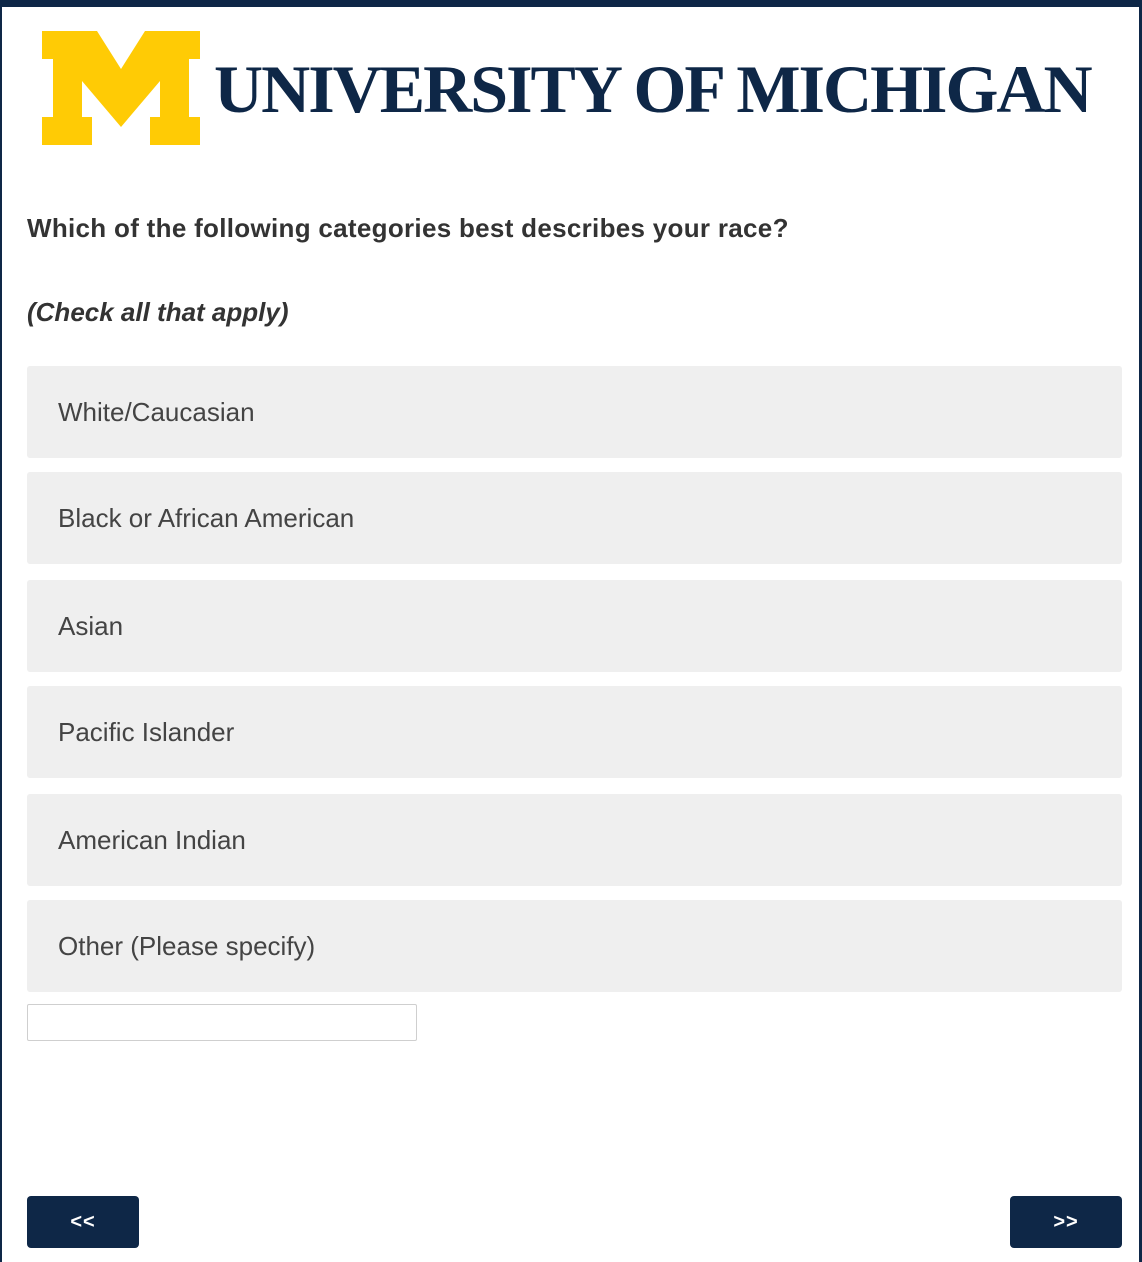 The width and height of the screenshot is (1142, 1262). I want to click on university-wordmark: UNIVERSITY OF MICHIGAN, so click(653, 89).